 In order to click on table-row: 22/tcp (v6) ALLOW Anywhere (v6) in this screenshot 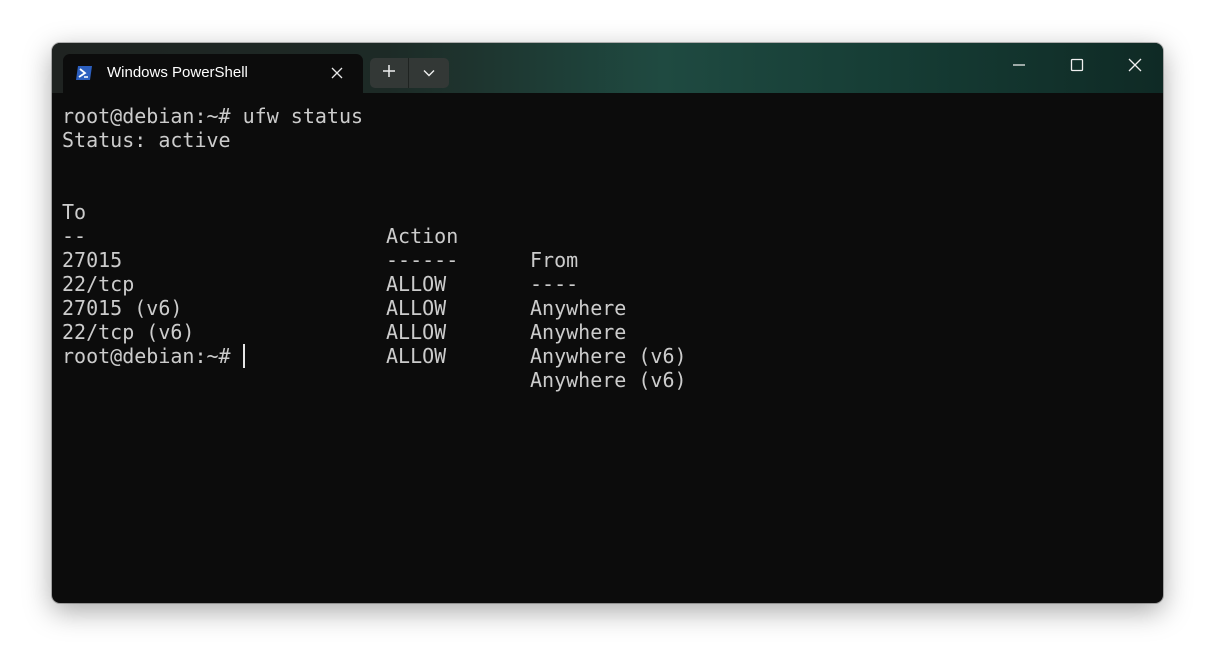, I will do `click(607, 344)`.